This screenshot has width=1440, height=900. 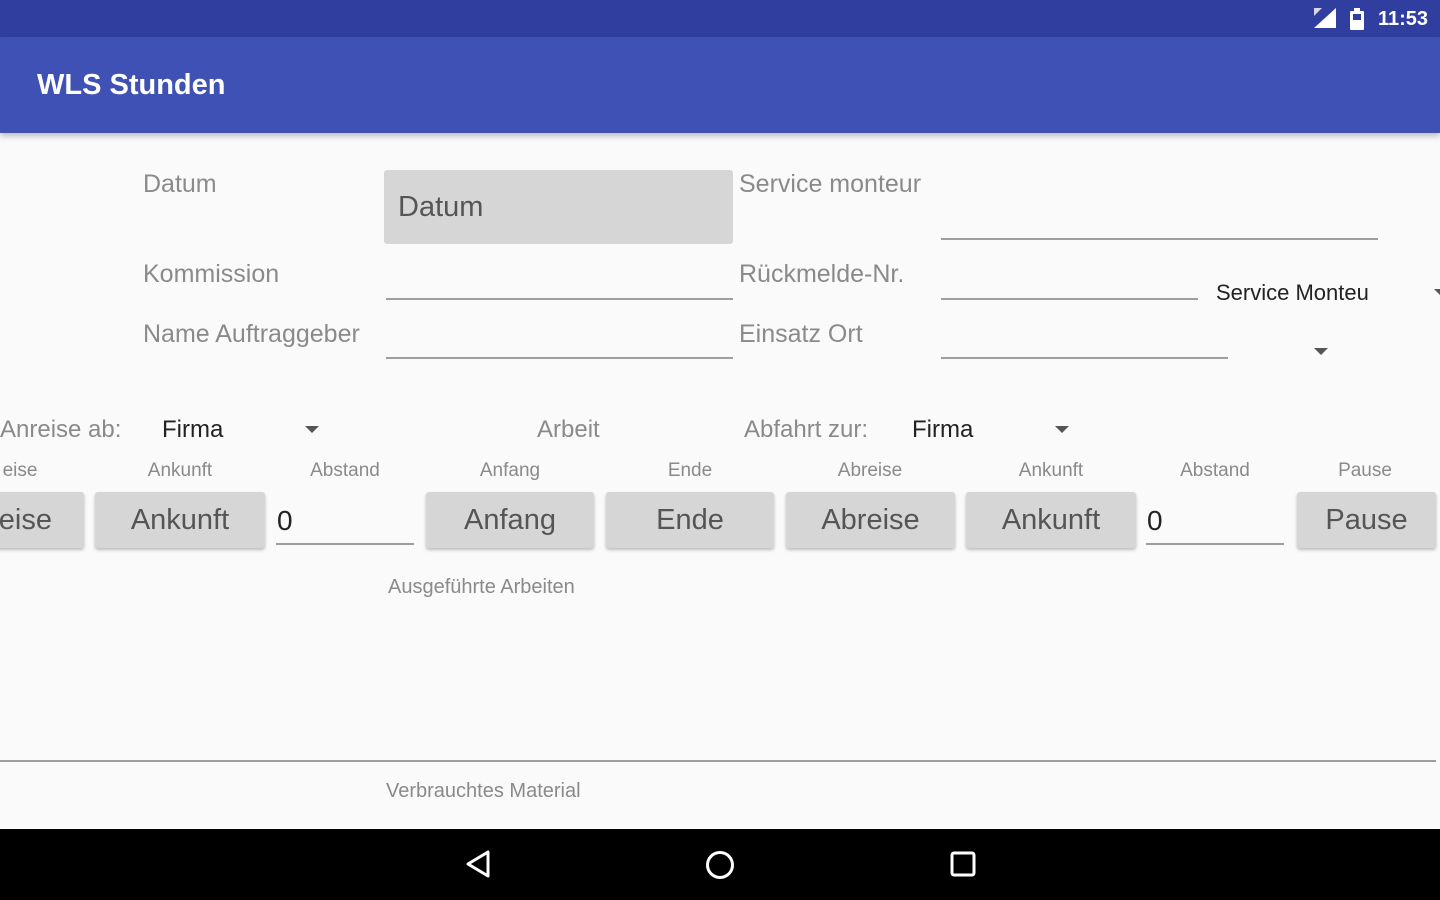 I want to click on datum-button: Datum, so click(x=558, y=207).